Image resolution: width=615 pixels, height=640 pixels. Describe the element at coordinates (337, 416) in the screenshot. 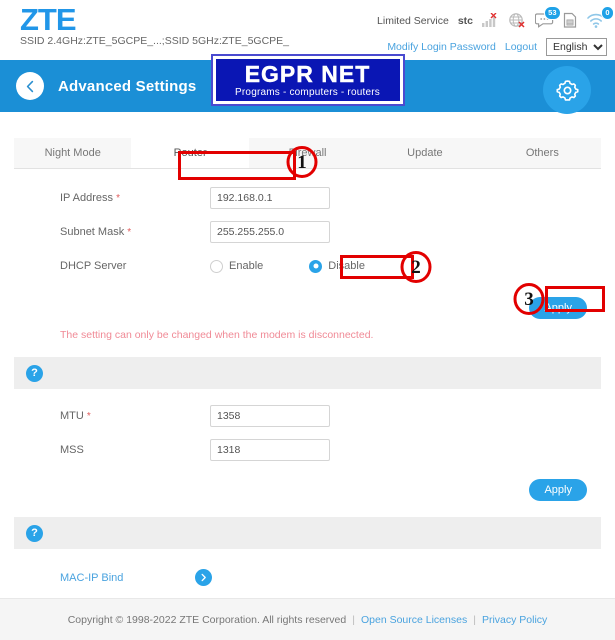

I see `mtu-row: MTU *` at that location.